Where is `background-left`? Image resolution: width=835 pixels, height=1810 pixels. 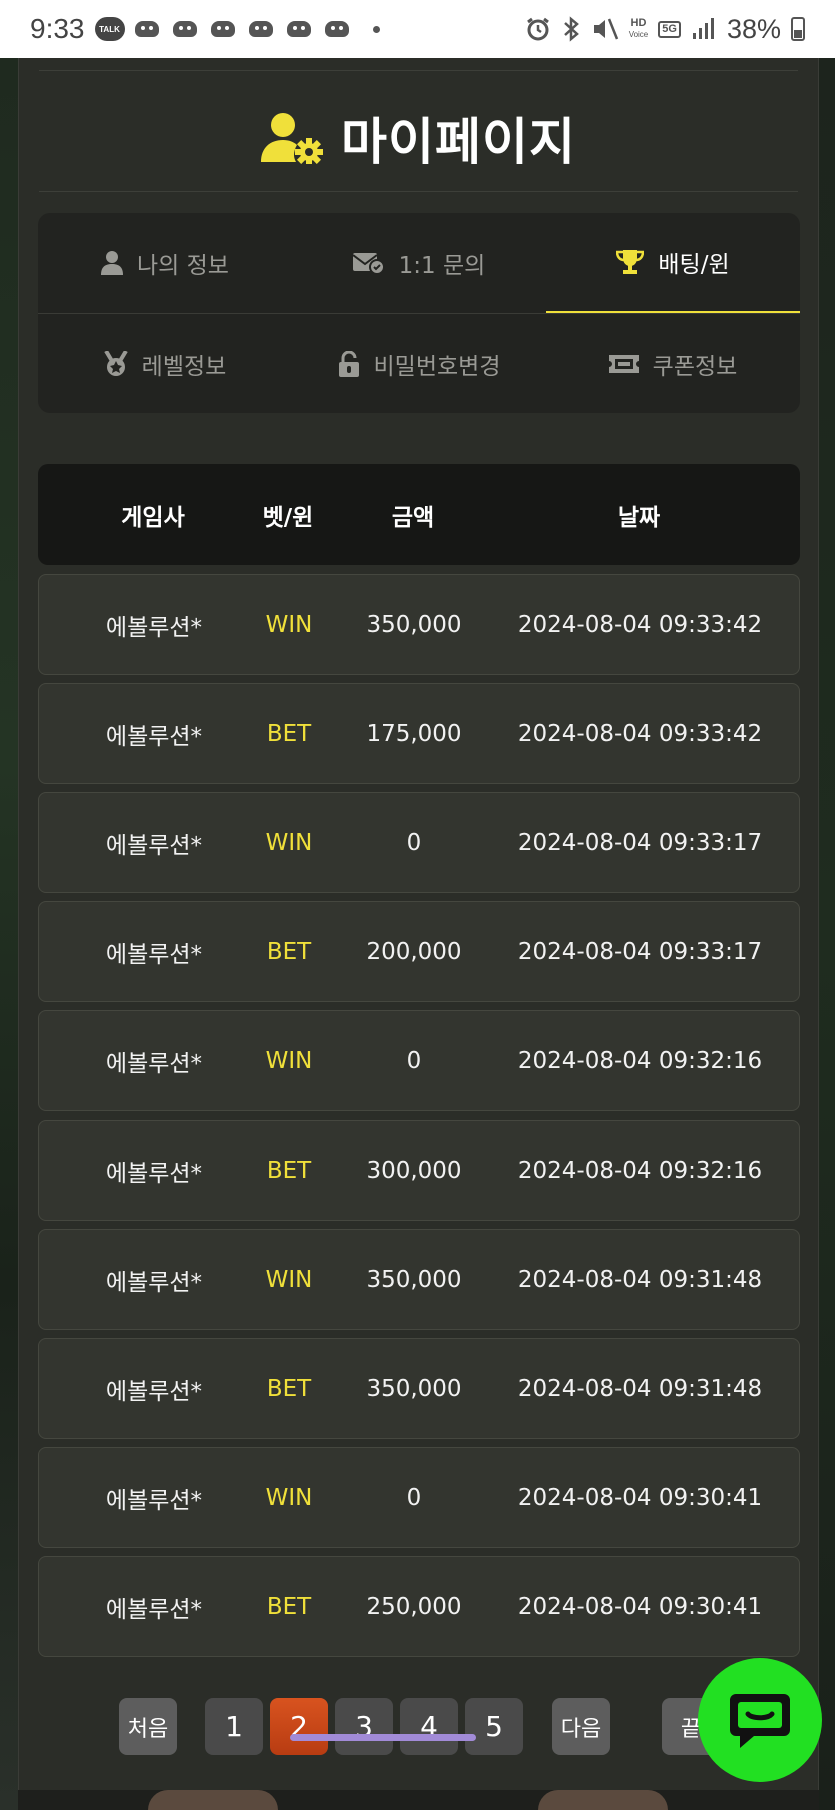
background-left is located at coordinates (9, 934).